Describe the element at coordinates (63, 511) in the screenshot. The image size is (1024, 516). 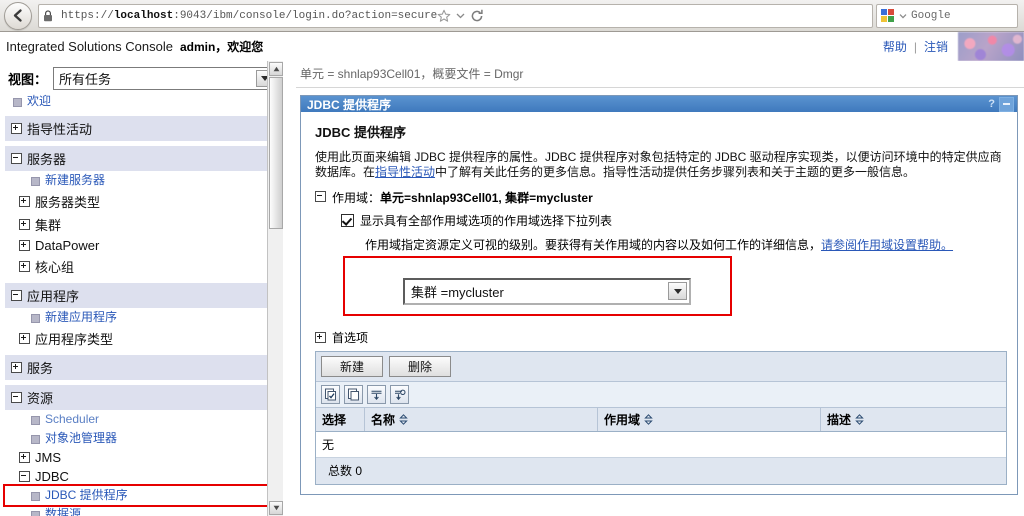
I see `sidebar-item-label: 数据源` at that location.